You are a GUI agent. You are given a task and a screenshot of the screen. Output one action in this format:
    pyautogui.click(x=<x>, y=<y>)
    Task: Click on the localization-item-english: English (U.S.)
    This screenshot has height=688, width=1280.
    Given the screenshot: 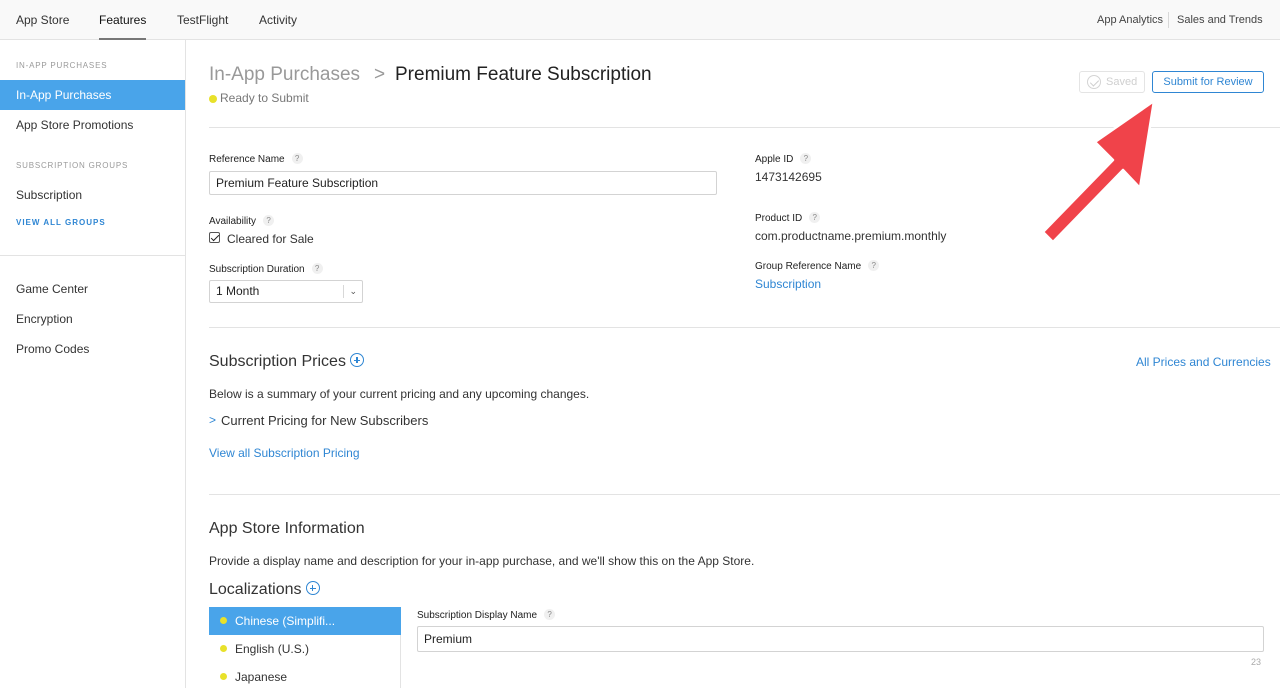 What is the action you would take?
    pyautogui.click(x=305, y=649)
    